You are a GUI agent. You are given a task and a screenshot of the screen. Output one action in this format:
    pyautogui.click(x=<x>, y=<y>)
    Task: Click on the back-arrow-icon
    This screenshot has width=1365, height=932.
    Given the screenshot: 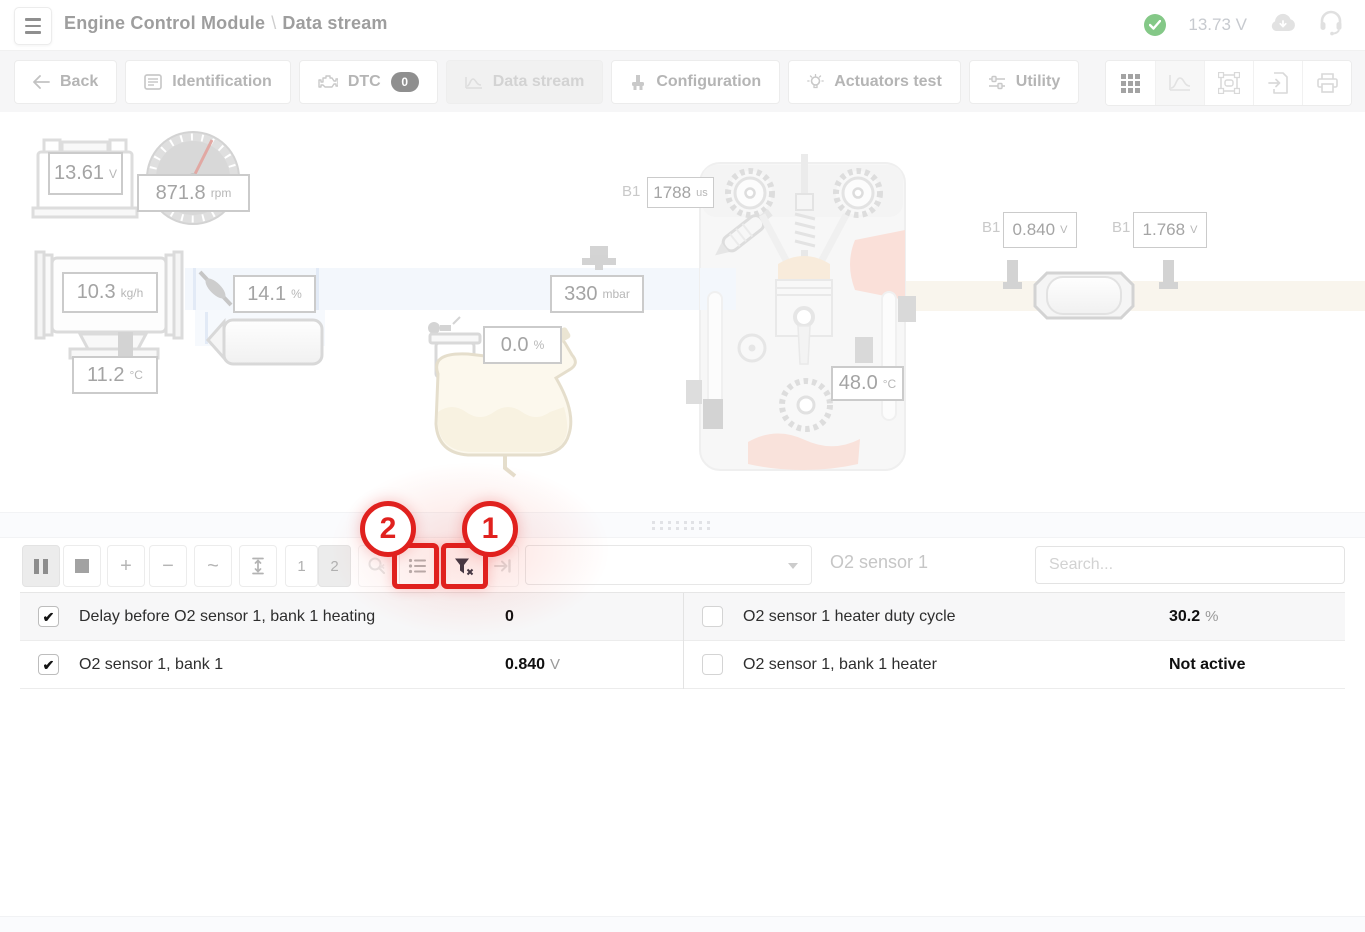 What is the action you would take?
    pyautogui.click(x=41, y=82)
    